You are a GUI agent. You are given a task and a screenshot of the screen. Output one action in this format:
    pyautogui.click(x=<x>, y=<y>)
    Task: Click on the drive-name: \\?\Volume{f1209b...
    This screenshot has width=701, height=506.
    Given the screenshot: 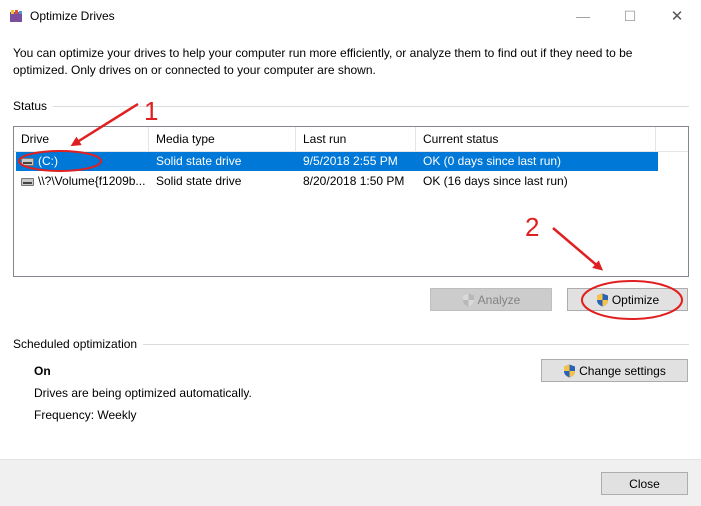 What is the action you would take?
    pyautogui.click(x=92, y=181)
    